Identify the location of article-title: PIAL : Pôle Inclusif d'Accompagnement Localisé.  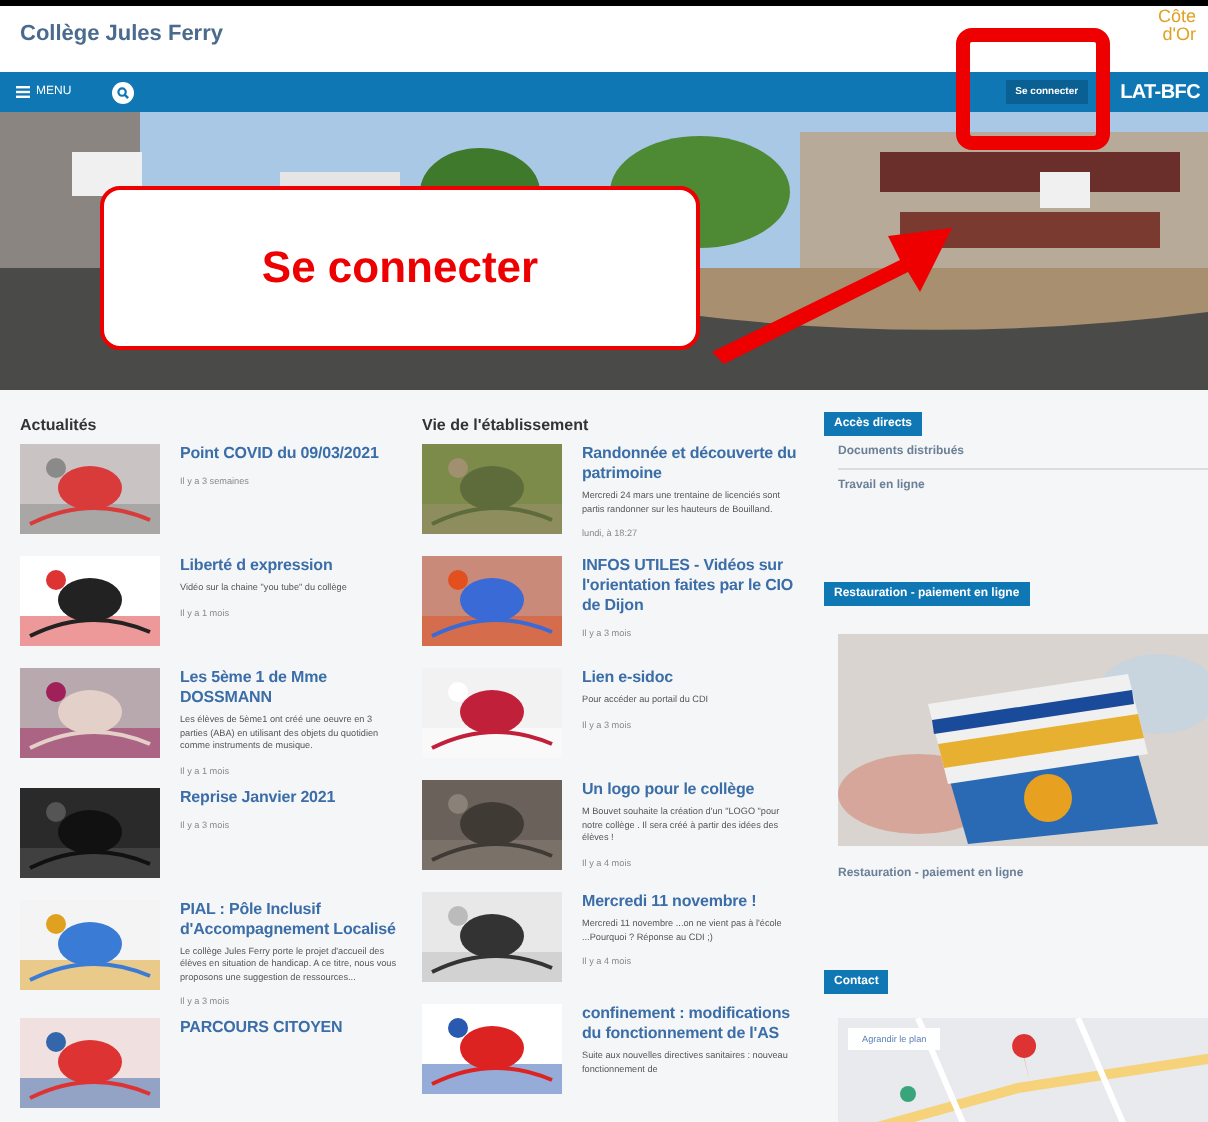
(290, 919).